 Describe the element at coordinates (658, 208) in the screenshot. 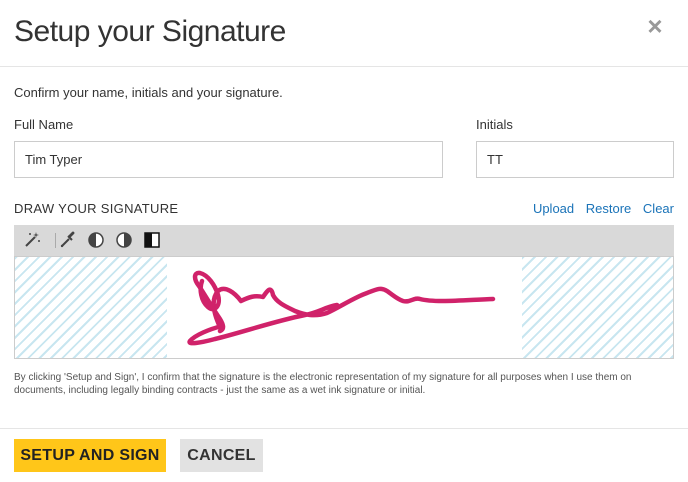

I see `clear-link: Clear` at that location.